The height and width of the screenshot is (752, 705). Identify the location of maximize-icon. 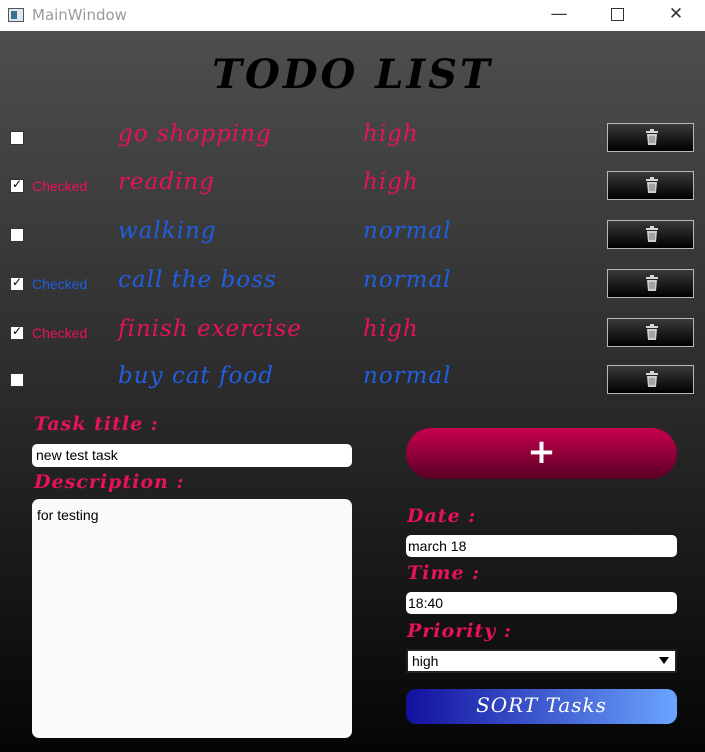
(617, 14).